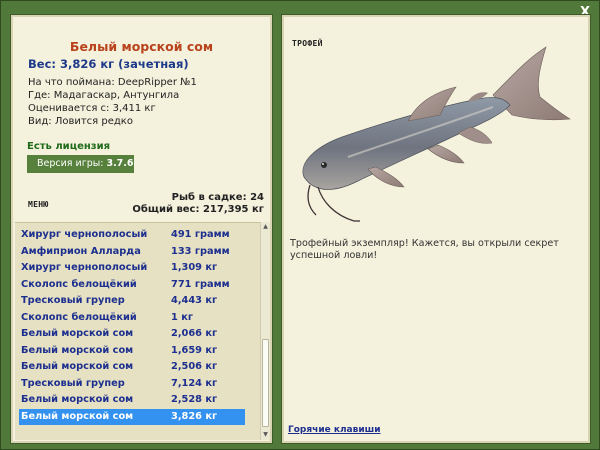 Image resolution: width=600 pixels, height=450 pixels. Describe the element at coordinates (200, 284) in the screenshot. I see `catch-fish-weight: 771 грамм` at that location.